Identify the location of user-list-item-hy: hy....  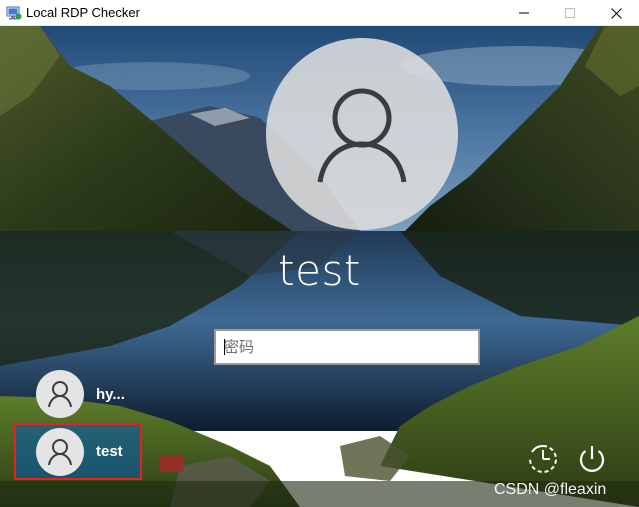
(96, 394).